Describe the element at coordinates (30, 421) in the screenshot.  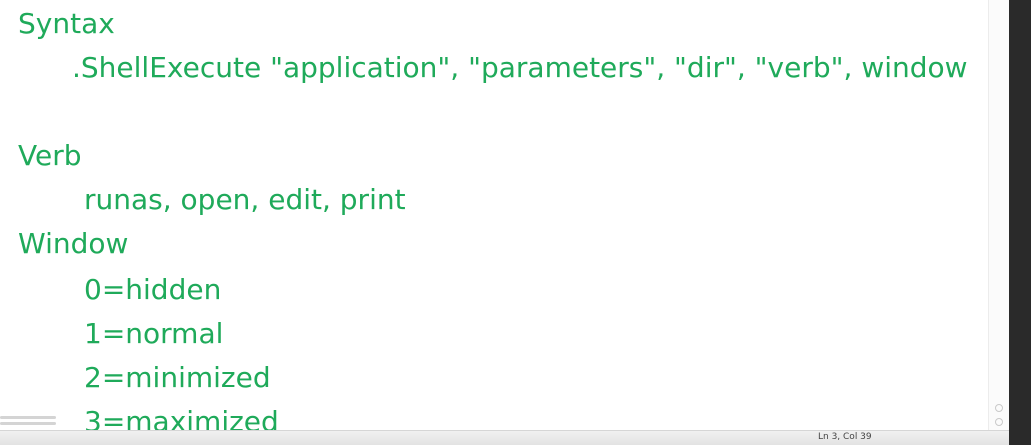
I see `horizontal-scrollbar` at that location.